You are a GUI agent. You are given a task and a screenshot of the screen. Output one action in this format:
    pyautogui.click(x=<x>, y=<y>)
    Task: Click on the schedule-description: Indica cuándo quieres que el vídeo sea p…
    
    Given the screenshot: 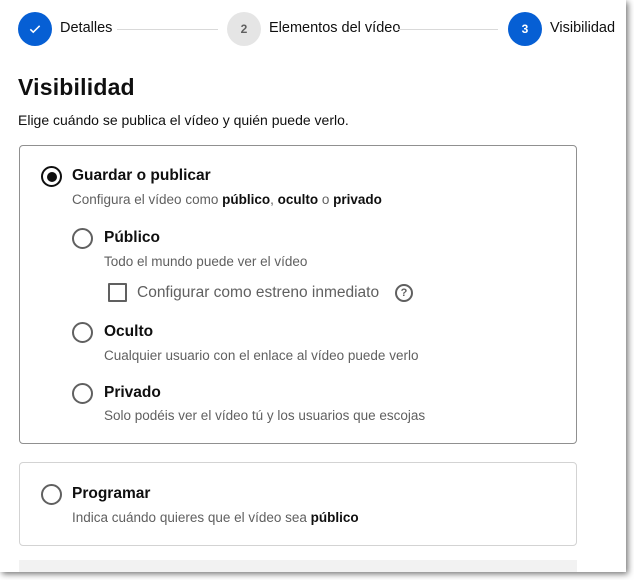 What is the action you would take?
    pyautogui.click(x=215, y=517)
    